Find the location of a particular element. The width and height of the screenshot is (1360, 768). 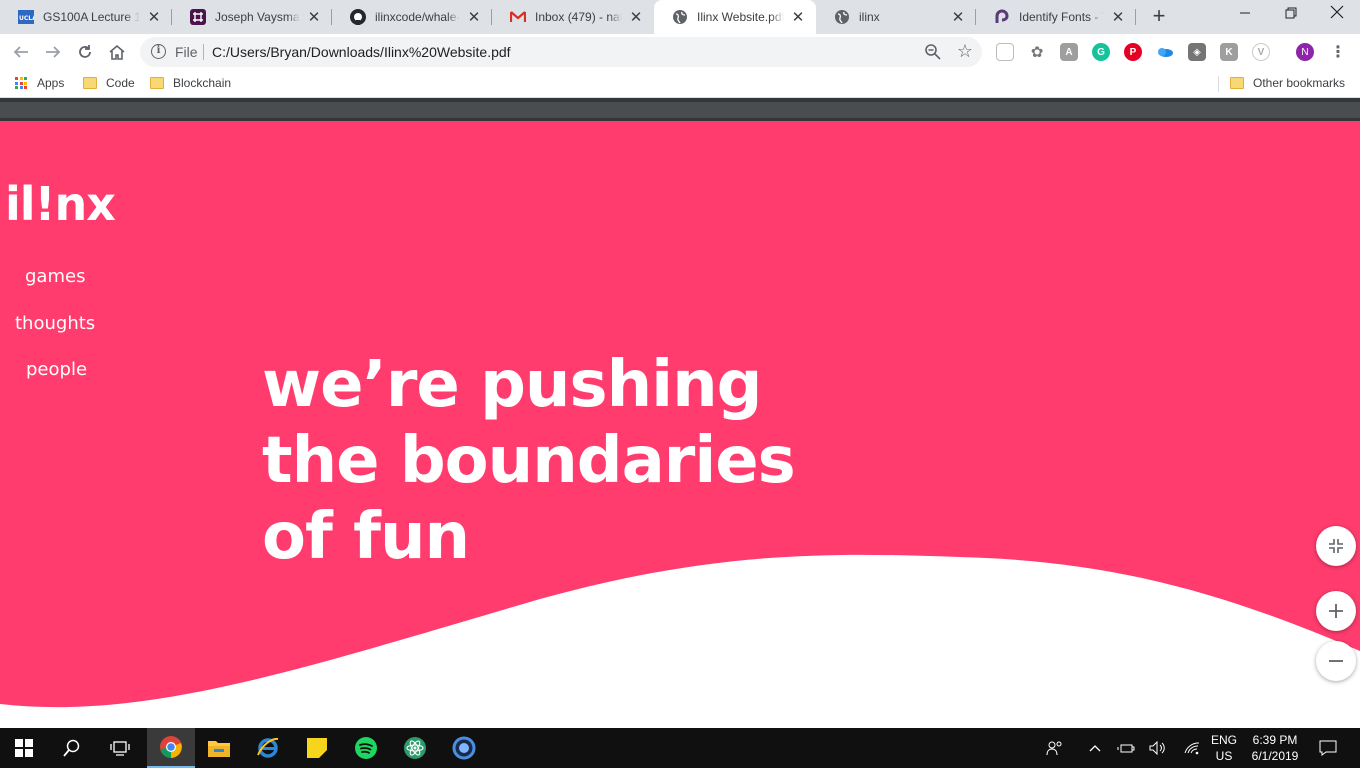

taskbar-file-explorer is located at coordinates (219, 748).